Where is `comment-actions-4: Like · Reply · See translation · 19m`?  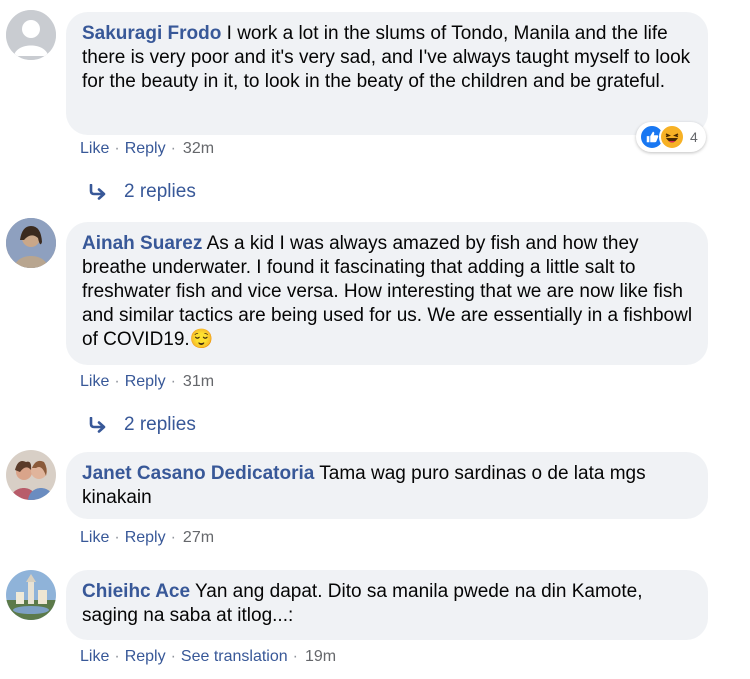
comment-actions-4: Like · Reply · See translation · 19m is located at coordinates (208, 657).